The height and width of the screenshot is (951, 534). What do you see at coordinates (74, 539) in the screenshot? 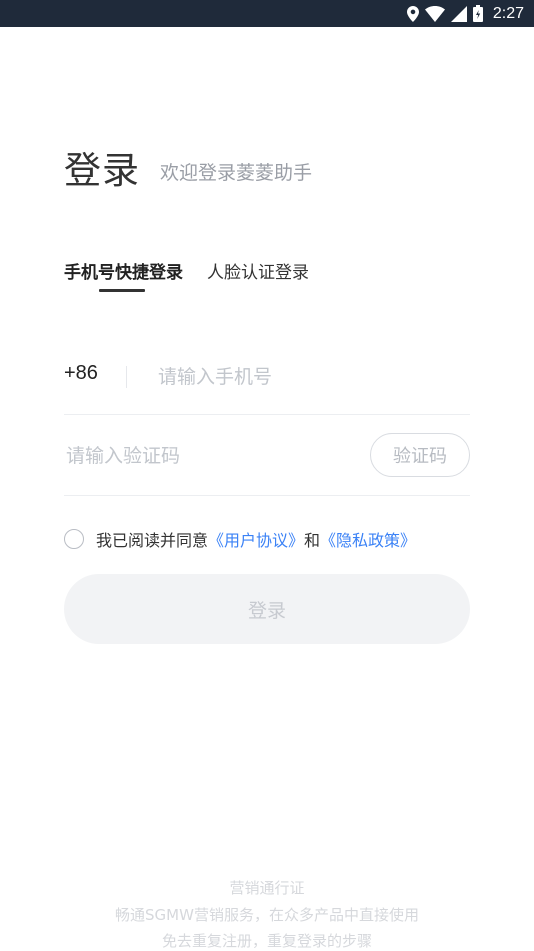
I see `agreement-checkbox` at bounding box center [74, 539].